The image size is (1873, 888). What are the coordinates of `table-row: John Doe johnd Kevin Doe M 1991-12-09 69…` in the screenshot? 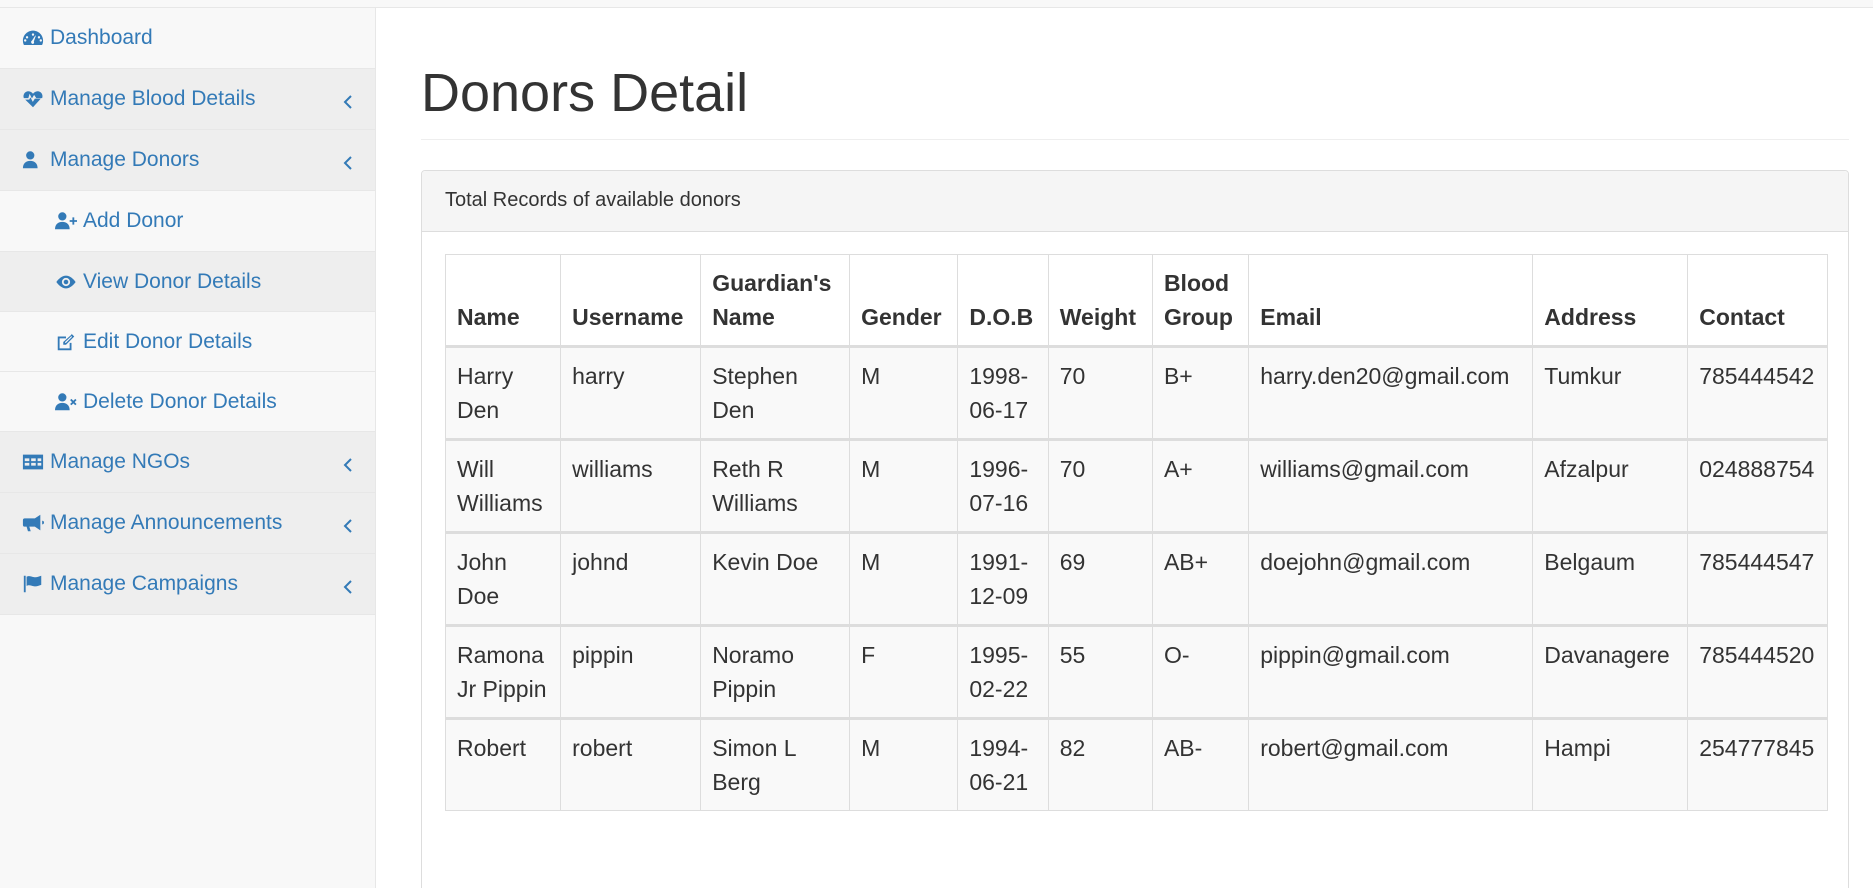 It's located at (1136, 579).